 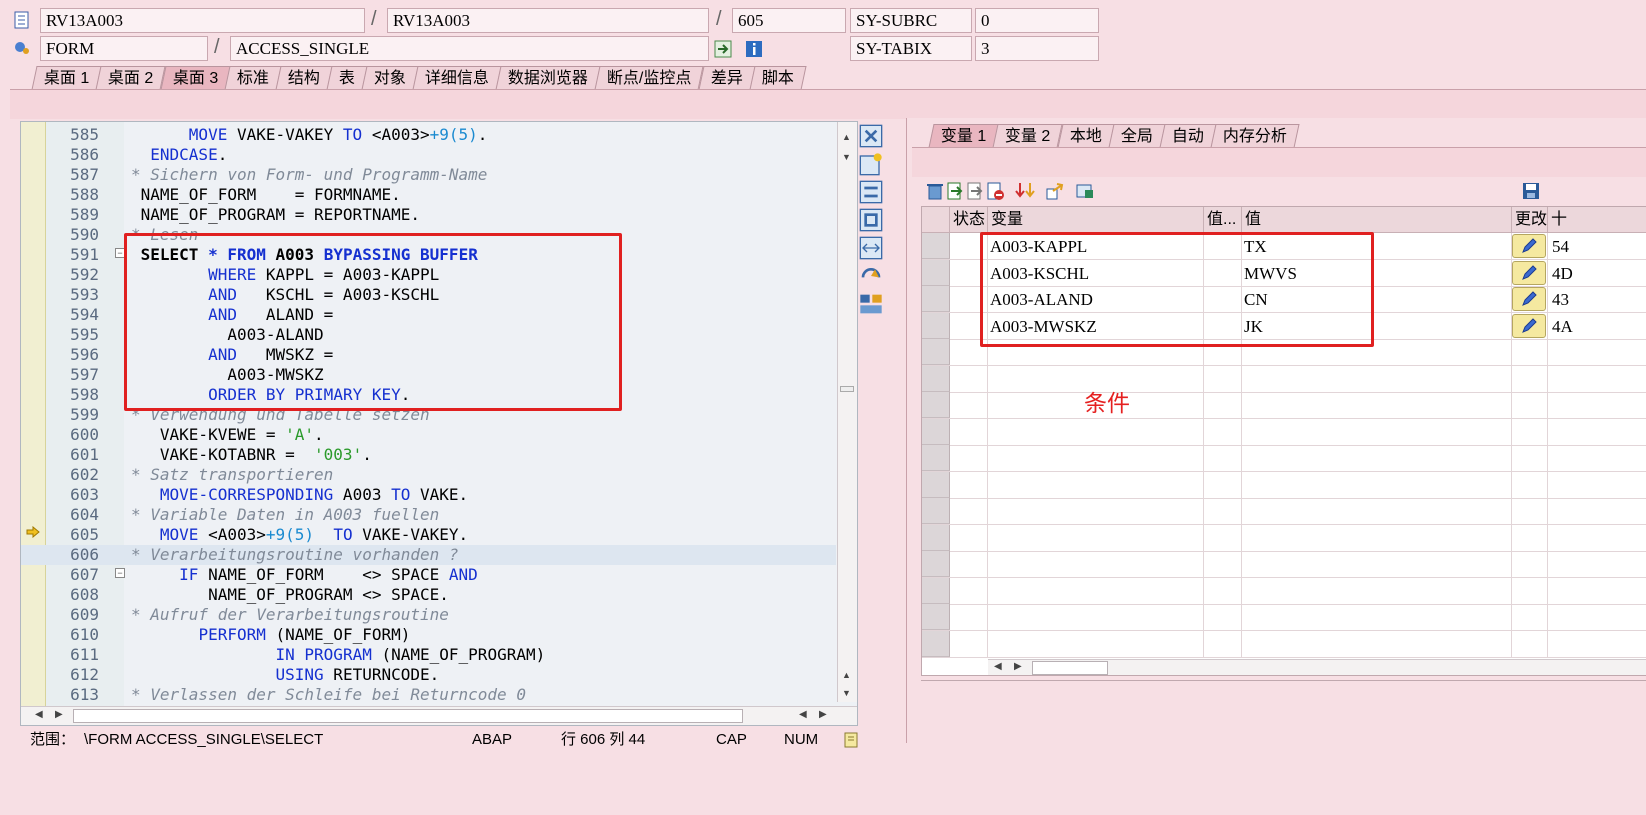 What do you see at coordinates (871, 248) in the screenshot?
I see `split-horizontal-icon` at bounding box center [871, 248].